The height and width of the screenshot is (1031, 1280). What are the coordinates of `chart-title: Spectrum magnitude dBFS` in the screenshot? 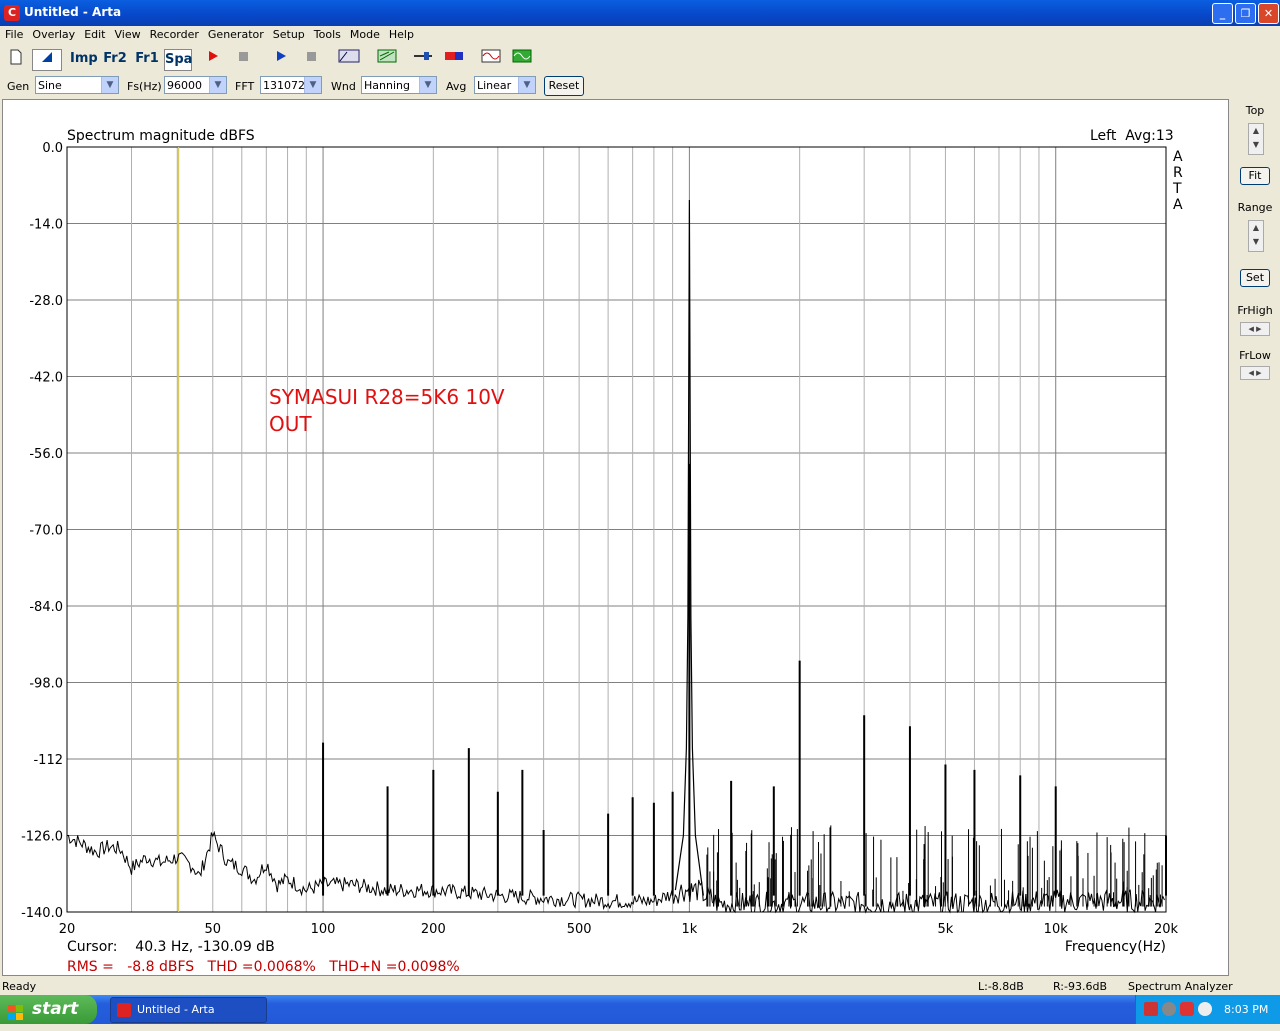 It's located at (161, 136).